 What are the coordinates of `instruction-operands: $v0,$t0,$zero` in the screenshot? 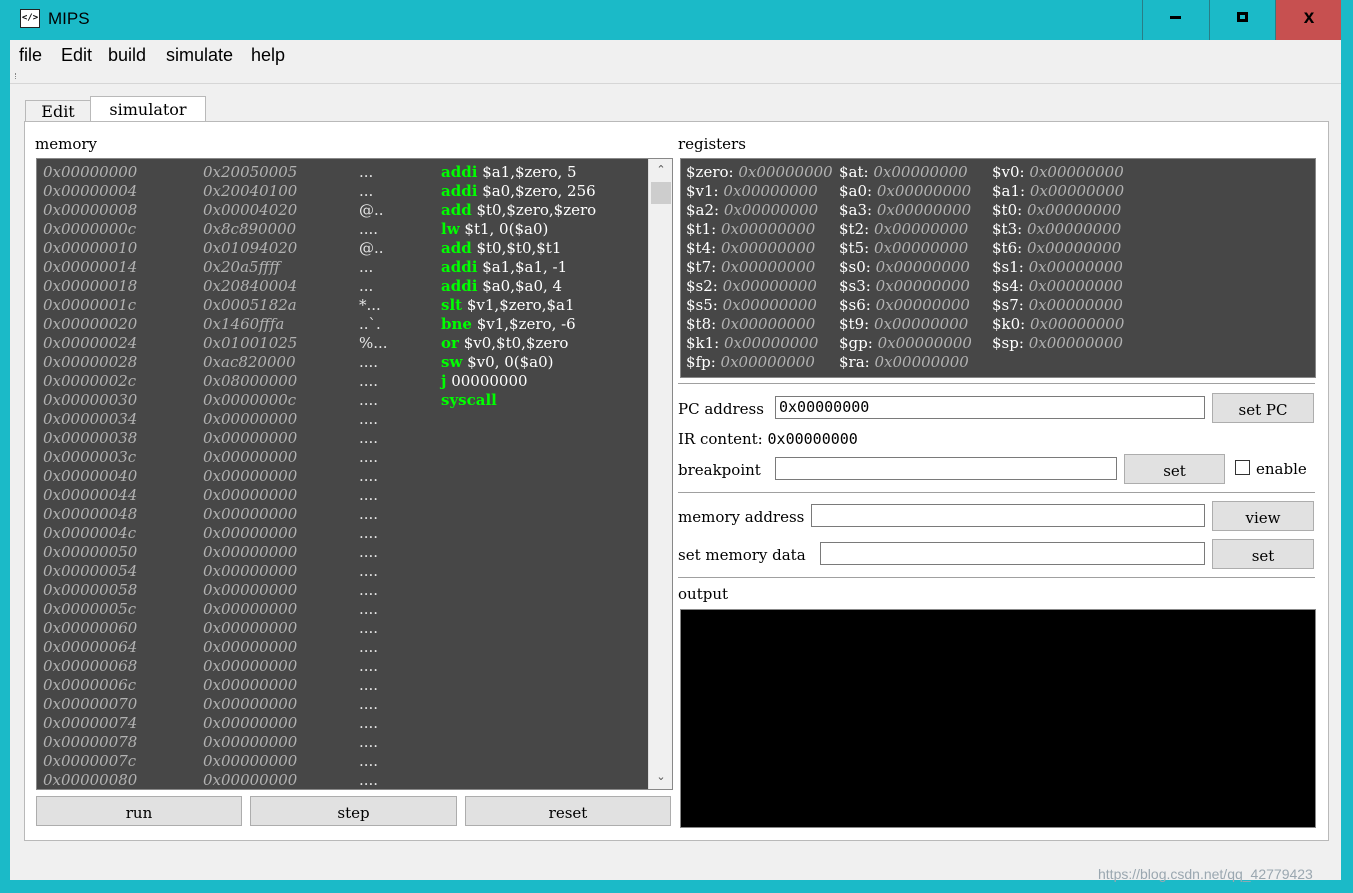 It's located at (516, 343).